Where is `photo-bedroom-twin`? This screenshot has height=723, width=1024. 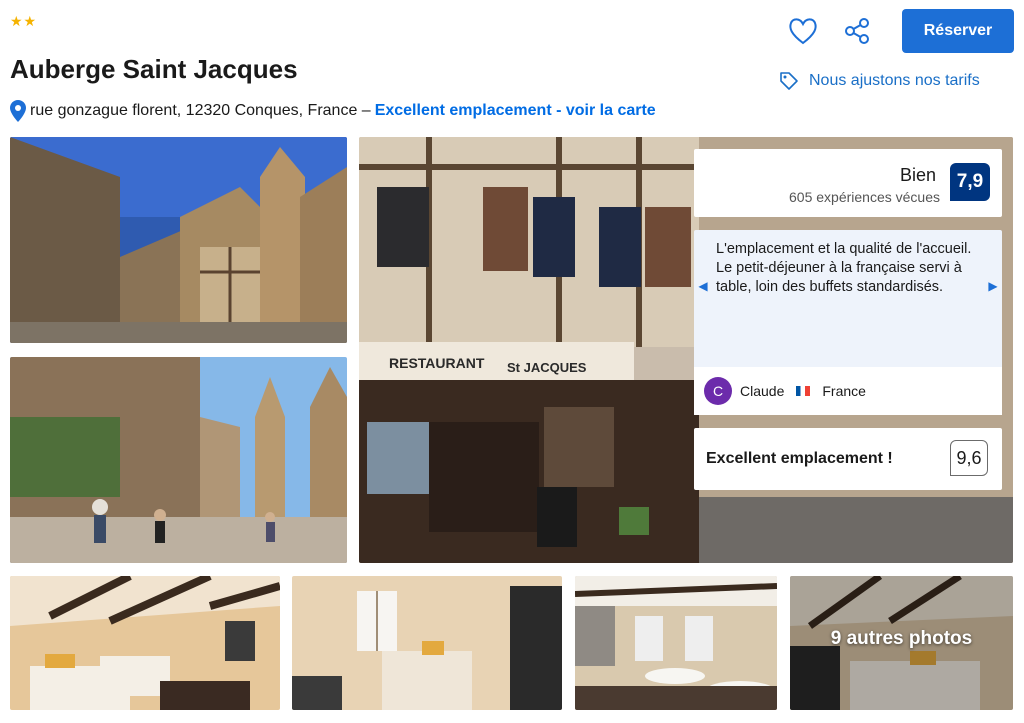
photo-bedroom-twin is located at coordinates (145, 643).